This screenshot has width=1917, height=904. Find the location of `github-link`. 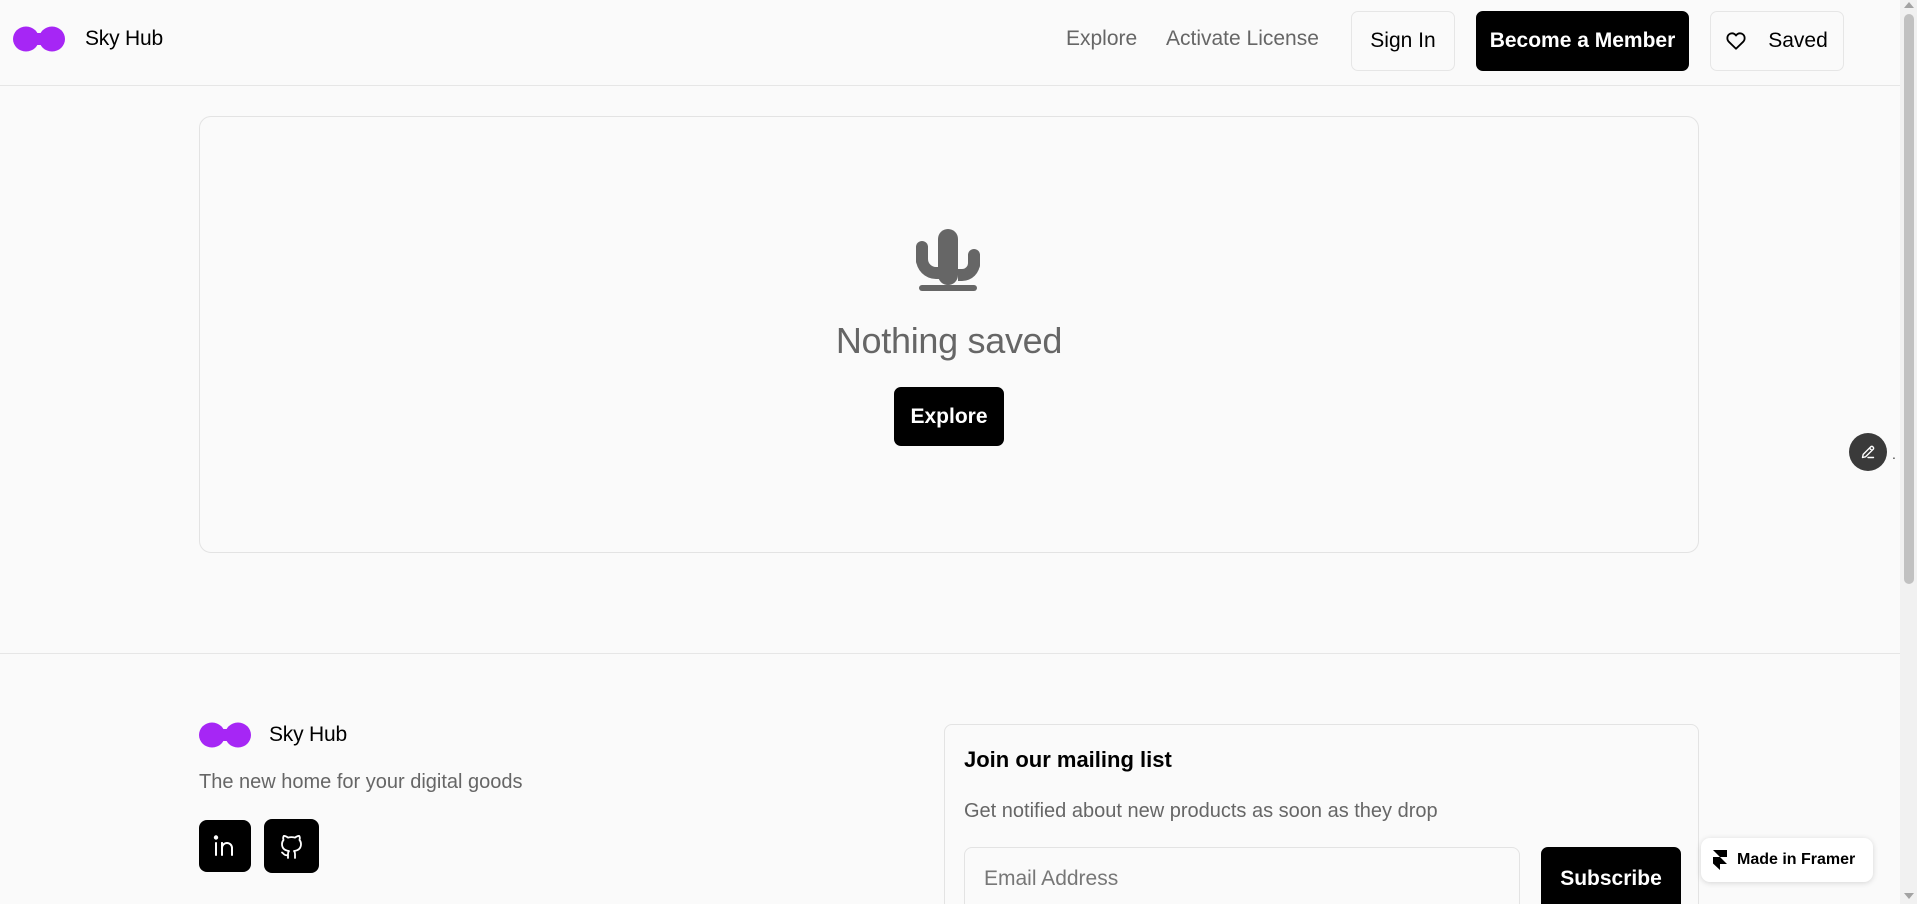

github-link is located at coordinates (291, 846).